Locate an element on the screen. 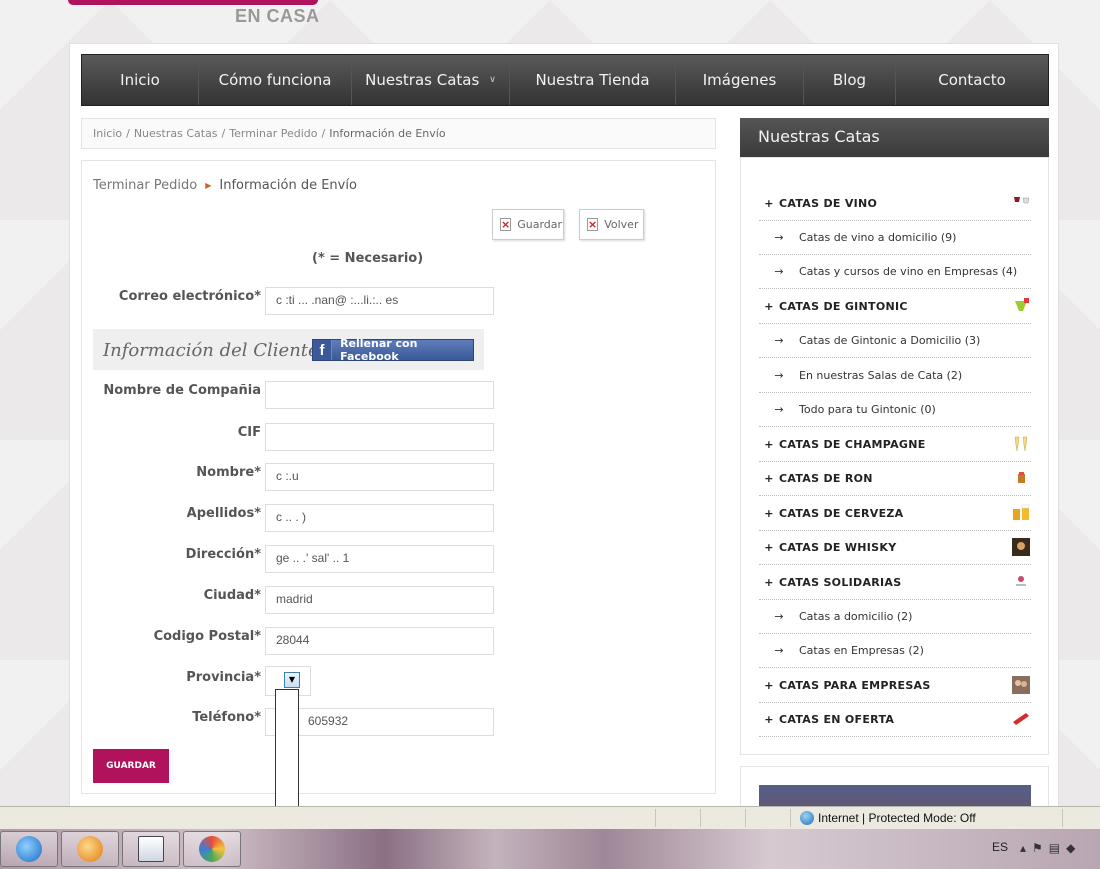 The height and width of the screenshot is (869, 1100). nav-item-label: Blog is located at coordinates (849, 80).